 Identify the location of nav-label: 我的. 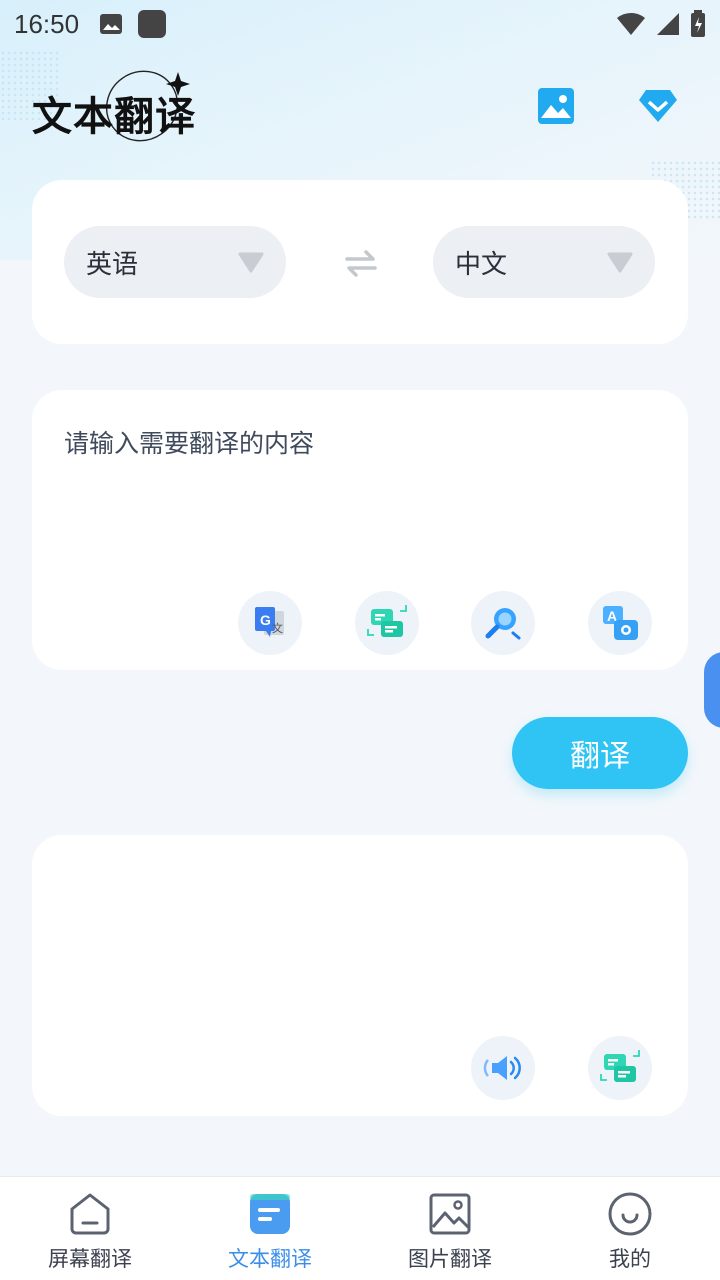
(630, 1259).